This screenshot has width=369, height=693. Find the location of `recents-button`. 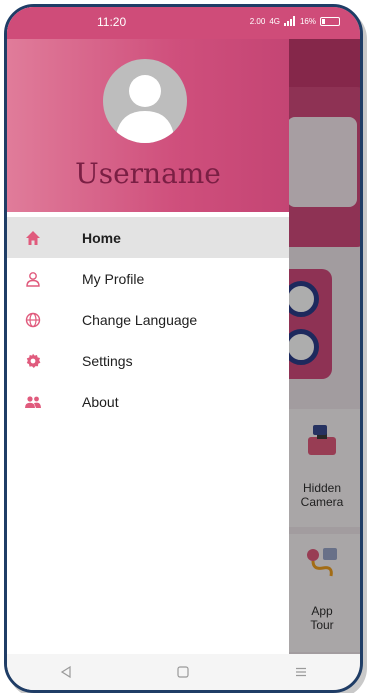

recents-button is located at coordinates (301, 672).